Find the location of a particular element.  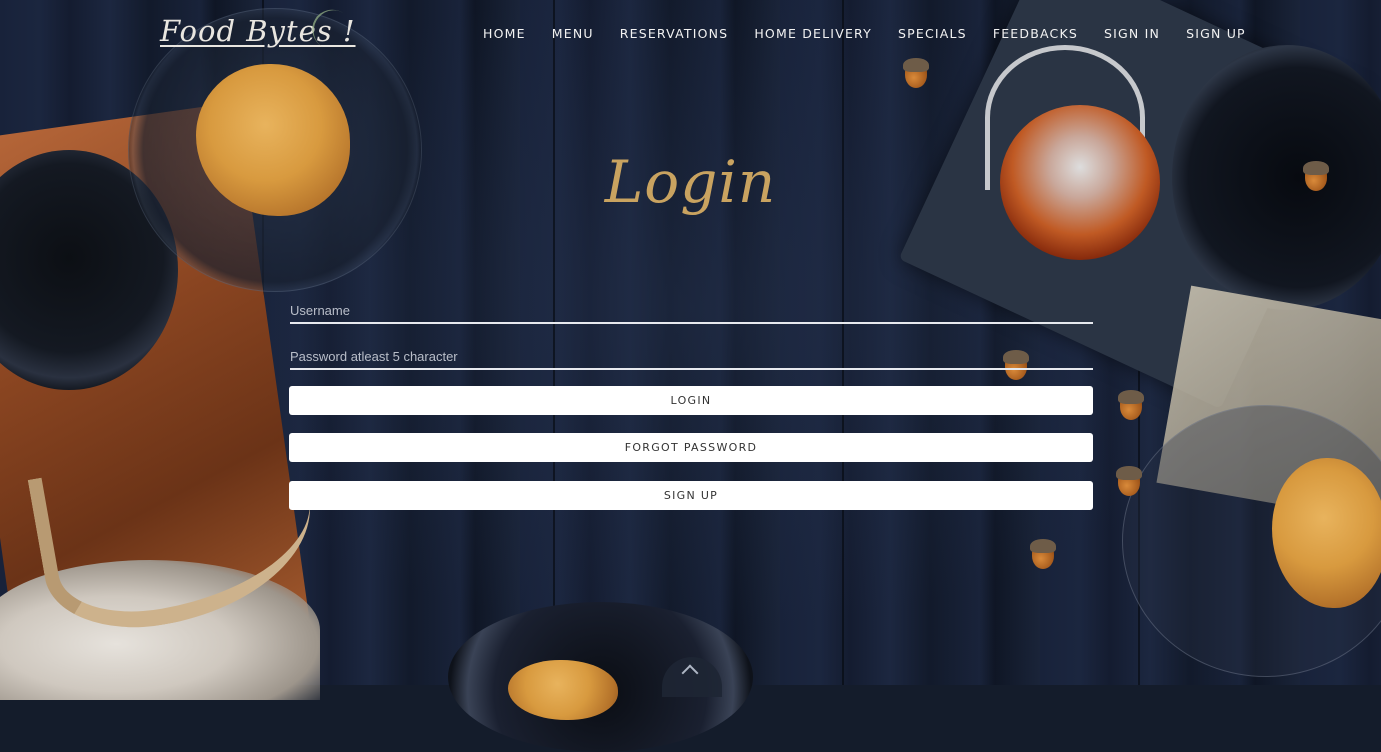

sign-up-button: SIGN UP is located at coordinates (691, 495).